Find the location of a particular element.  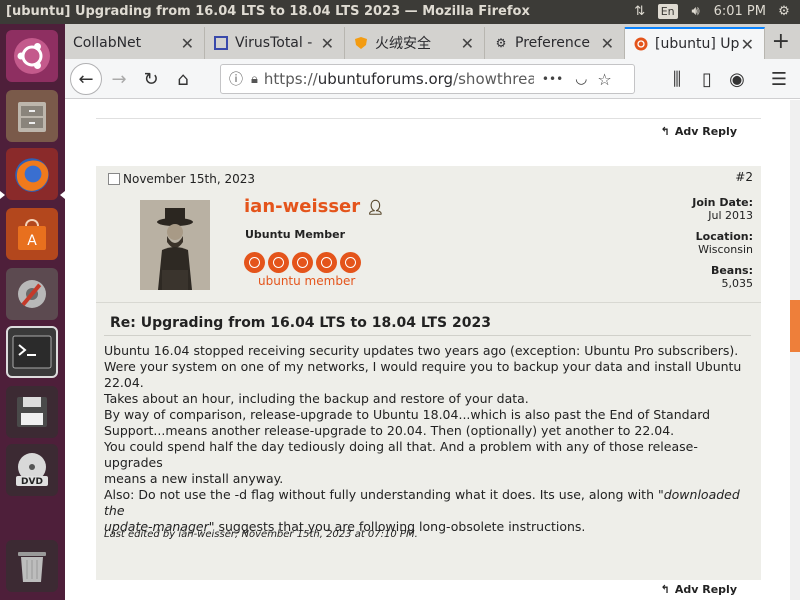

tab-collabnet: CollabNet ✕ is located at coordinates (135, 43).